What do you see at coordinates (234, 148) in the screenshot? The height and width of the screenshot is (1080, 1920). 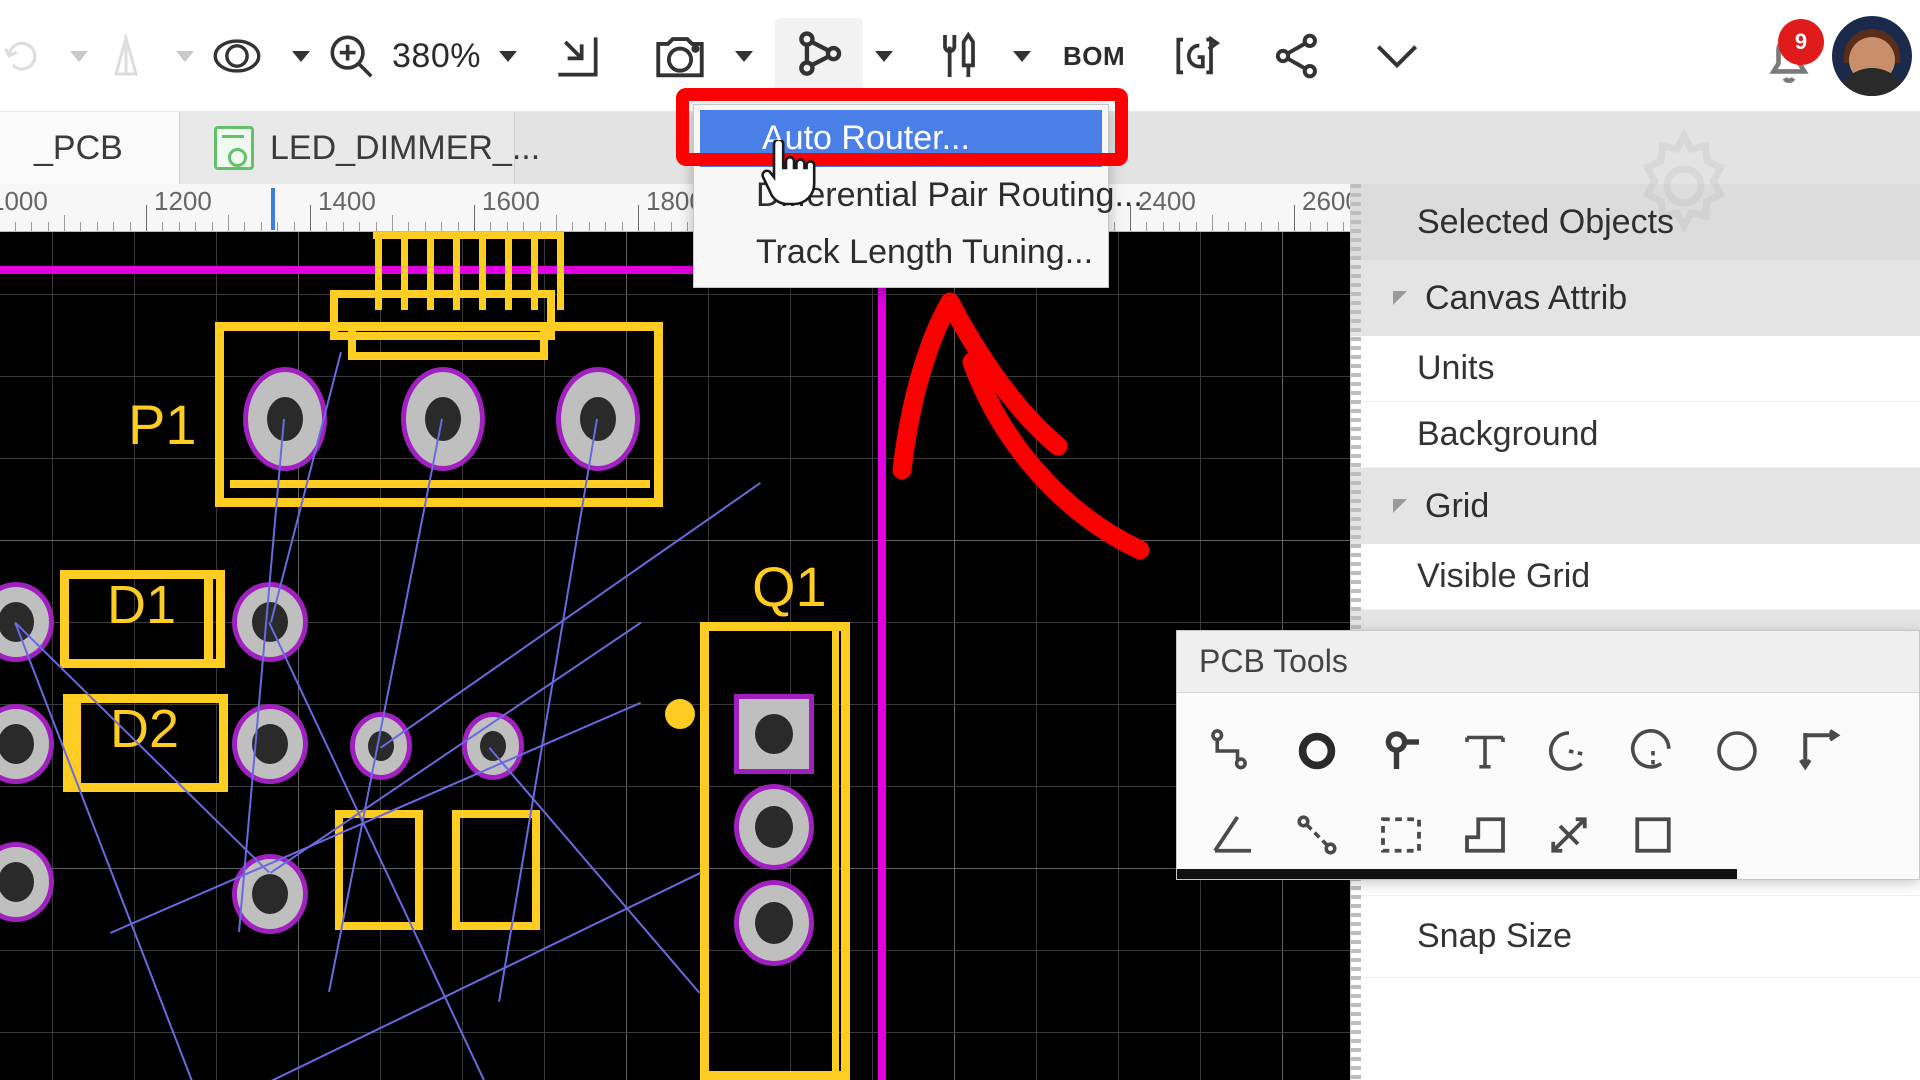 I see `pcb-doc-icon` at bounding box center [234, 148].